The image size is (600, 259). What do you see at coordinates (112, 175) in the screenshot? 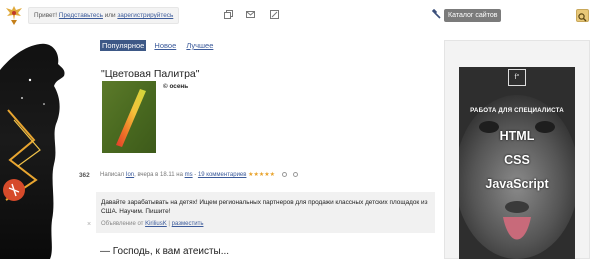
I see `meta-prefix: Написал` at bounding box center [112, 175].